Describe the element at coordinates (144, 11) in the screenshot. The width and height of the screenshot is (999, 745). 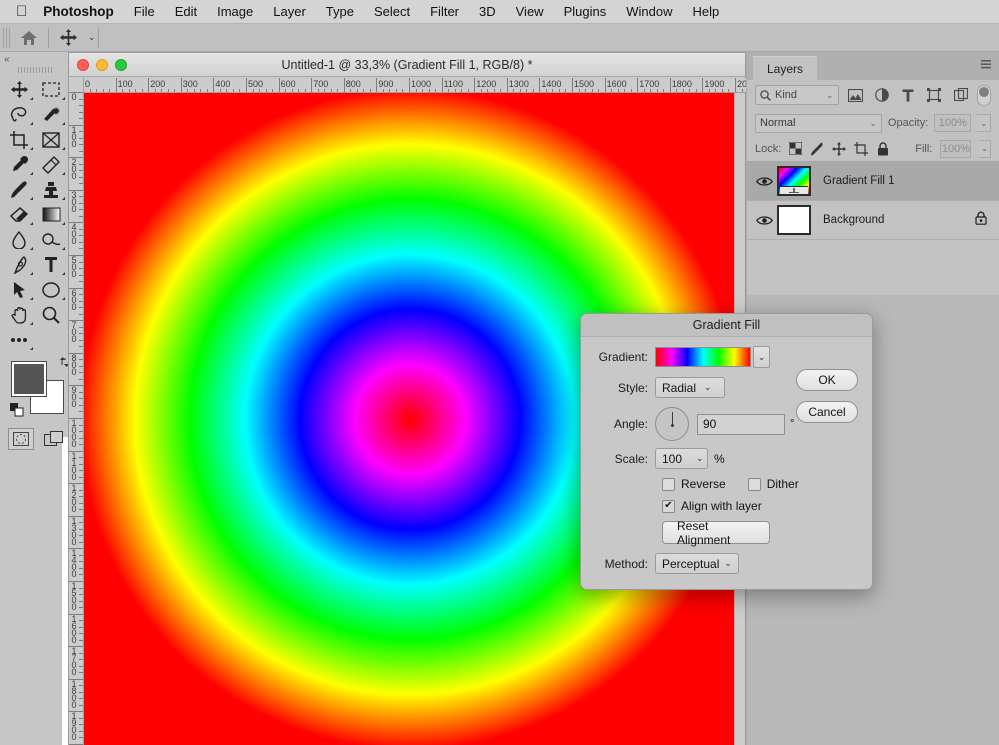
I see `menu-file: File` at that location.